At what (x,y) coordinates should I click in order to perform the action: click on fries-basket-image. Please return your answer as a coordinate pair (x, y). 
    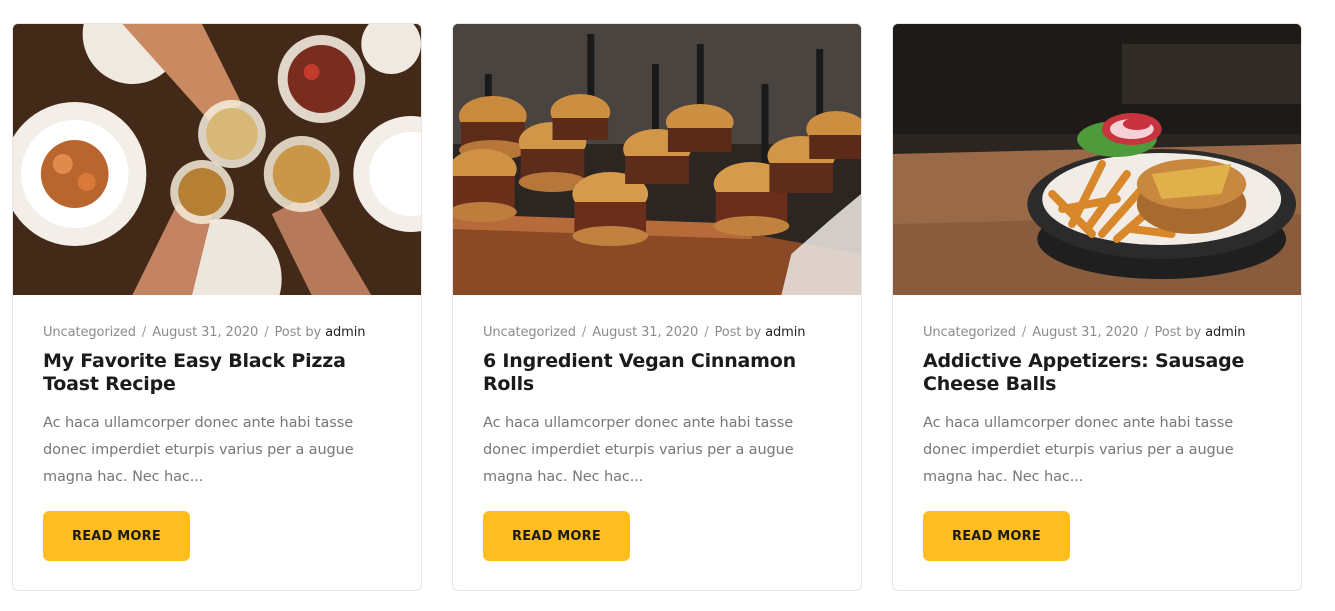
    Looking at the image, I should click on (1097, 159).